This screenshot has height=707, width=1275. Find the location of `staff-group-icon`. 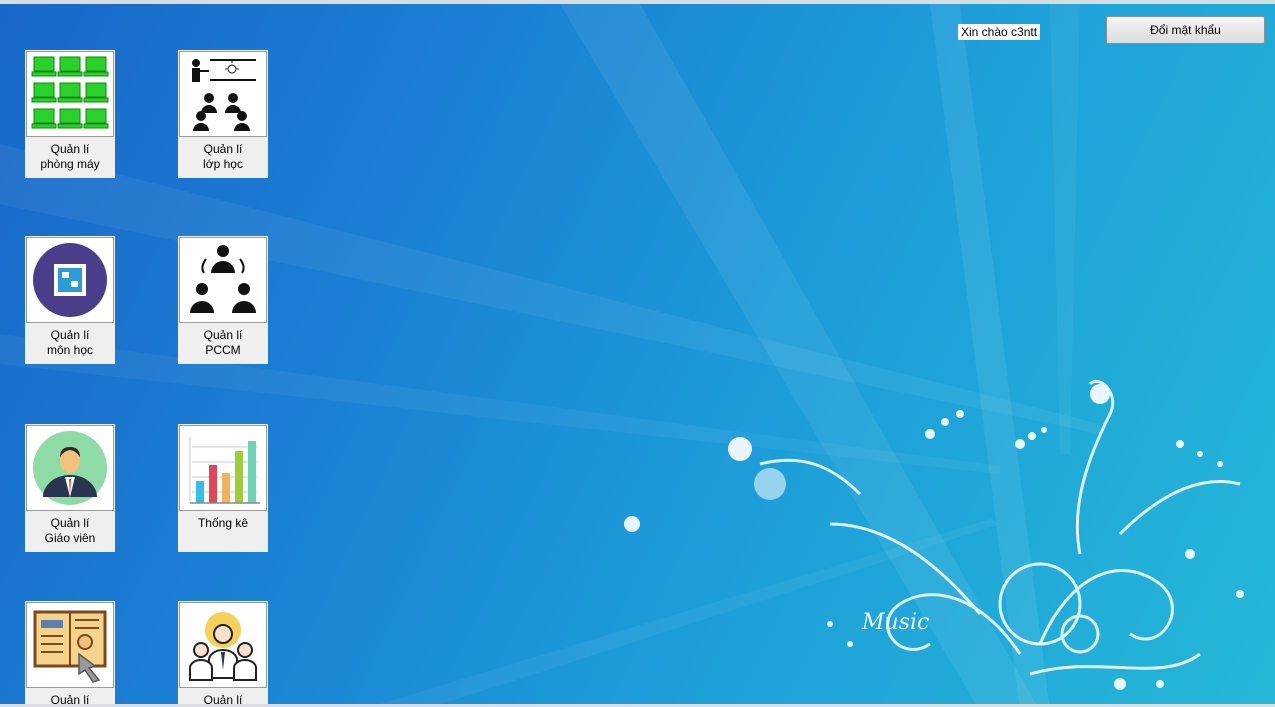

staff-group-icon is located at coordinates (223, 645).